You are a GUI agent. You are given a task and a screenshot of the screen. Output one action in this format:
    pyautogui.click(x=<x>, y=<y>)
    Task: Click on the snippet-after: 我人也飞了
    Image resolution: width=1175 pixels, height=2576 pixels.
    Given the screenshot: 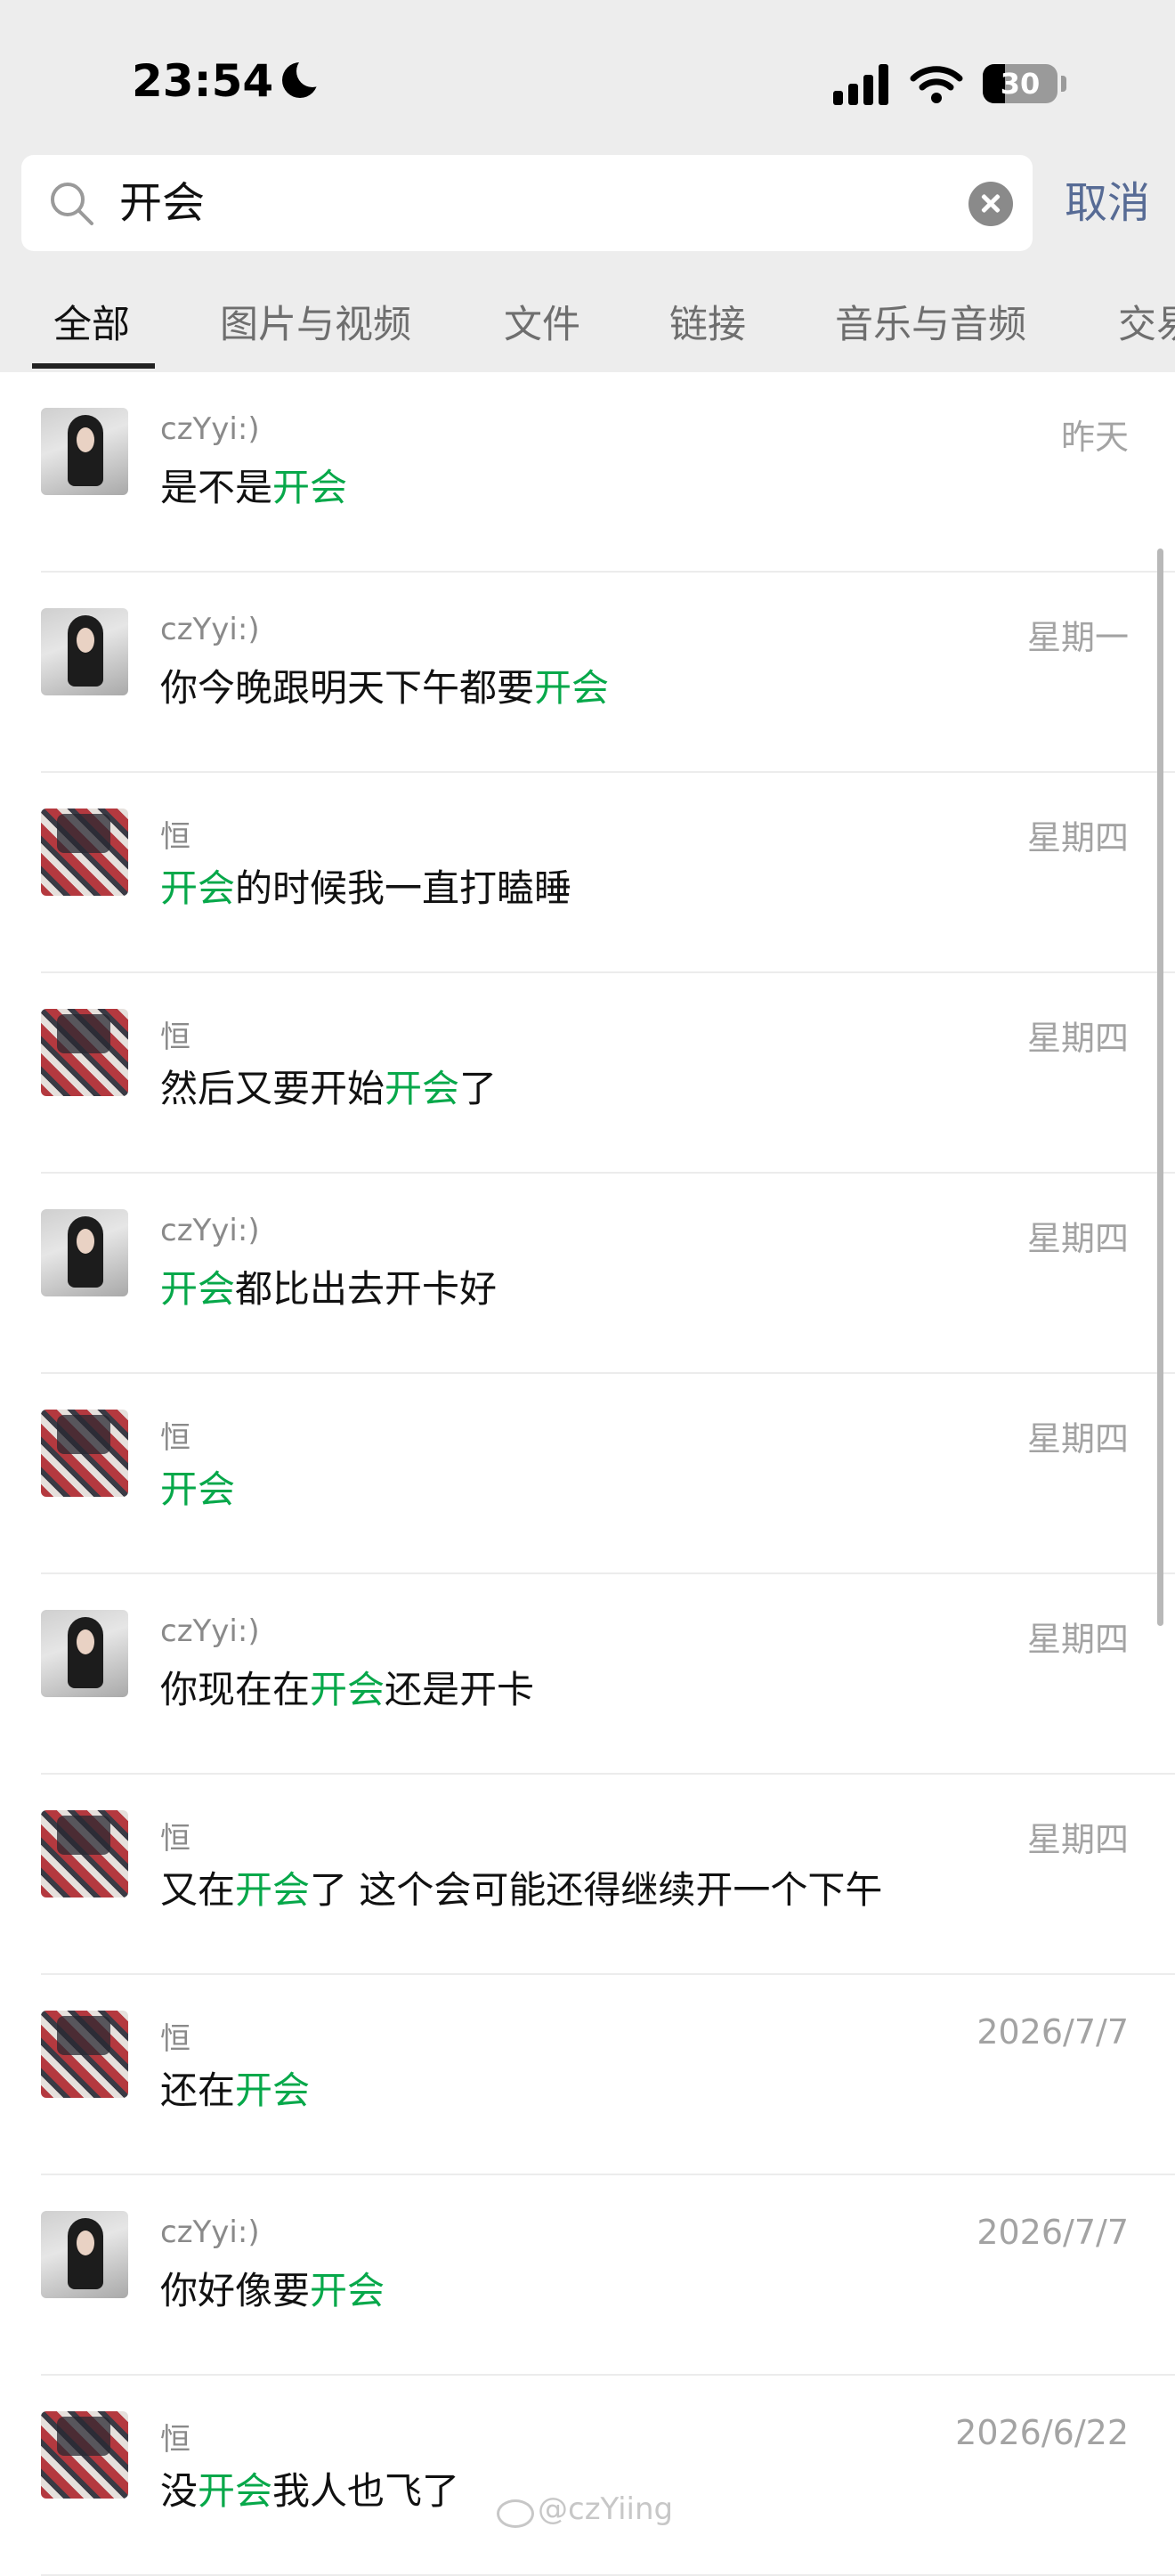 What is the action you would take?
    pyautogui.click(x=366, y=2491)
    